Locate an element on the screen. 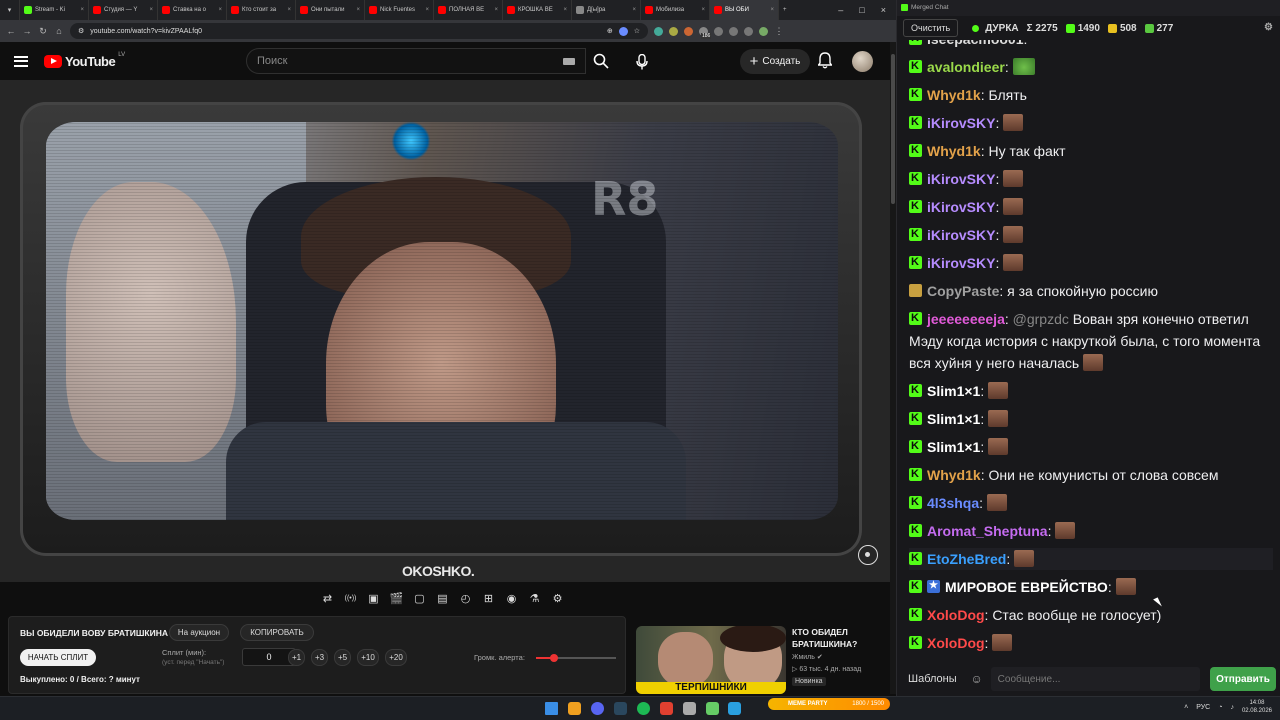 The width and height of the screenshot is (1280, 720). account-avatar is located at coordinates (862, 61).